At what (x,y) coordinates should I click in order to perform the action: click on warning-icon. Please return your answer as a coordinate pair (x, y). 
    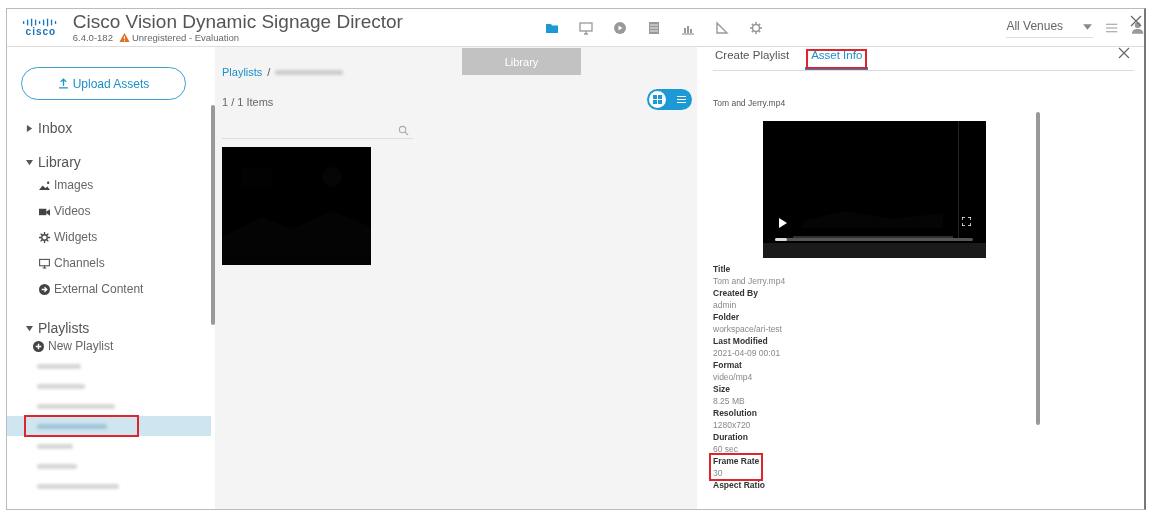
    Looking at the image, I should click on (124, 37).